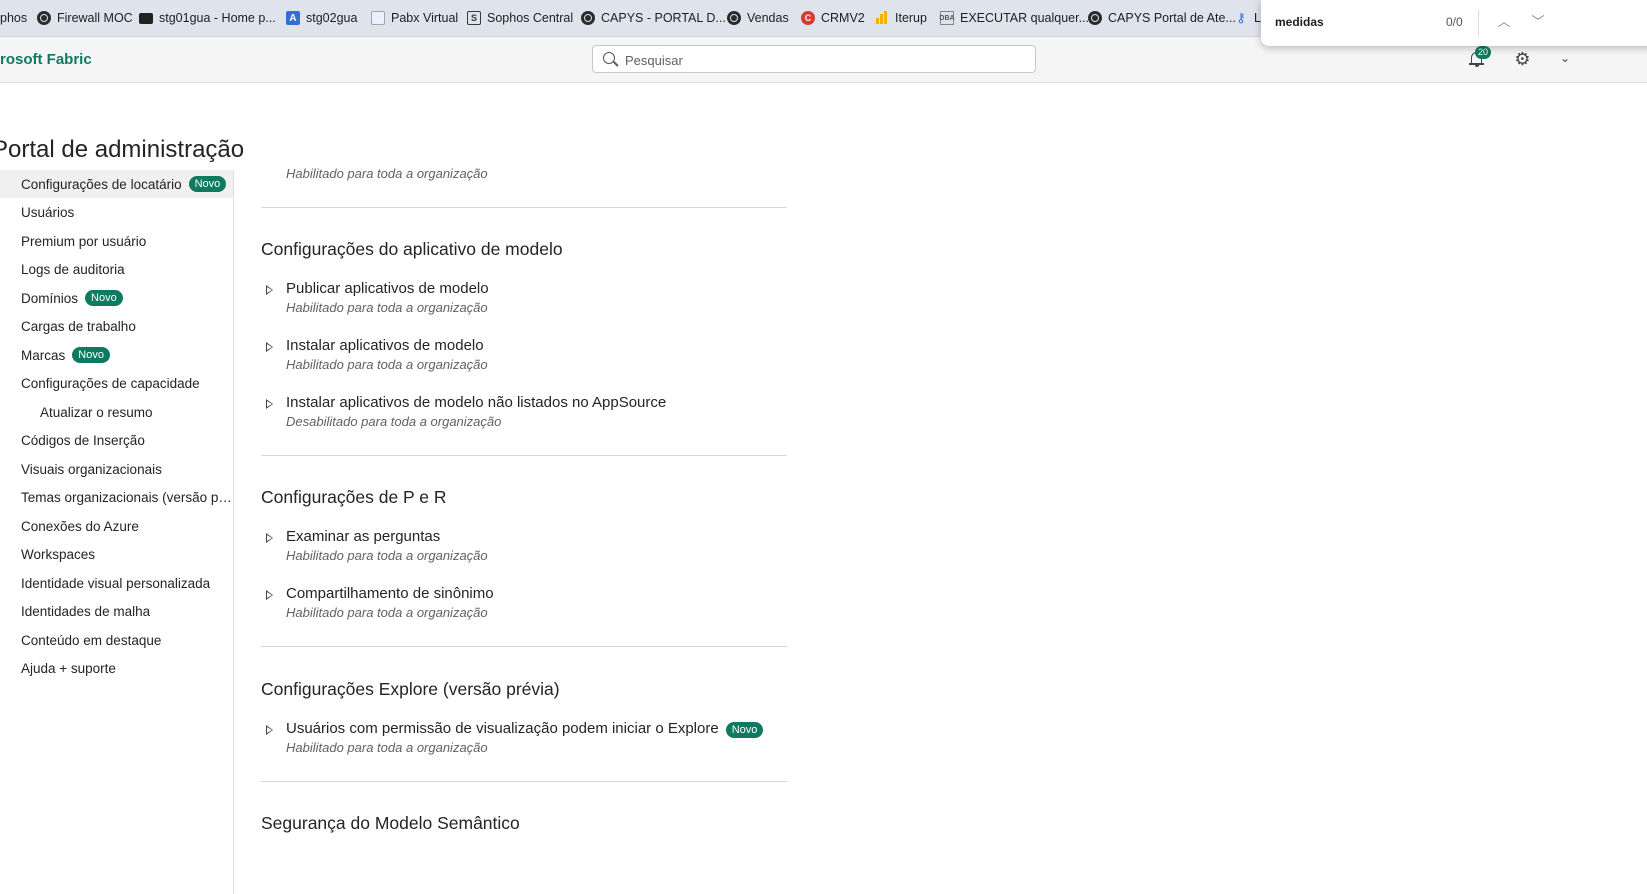 This screenshot has width=1647, height=894. I want to click on find-bar: medidas 0/0 ︿ ﹀, so click(1454, 23).